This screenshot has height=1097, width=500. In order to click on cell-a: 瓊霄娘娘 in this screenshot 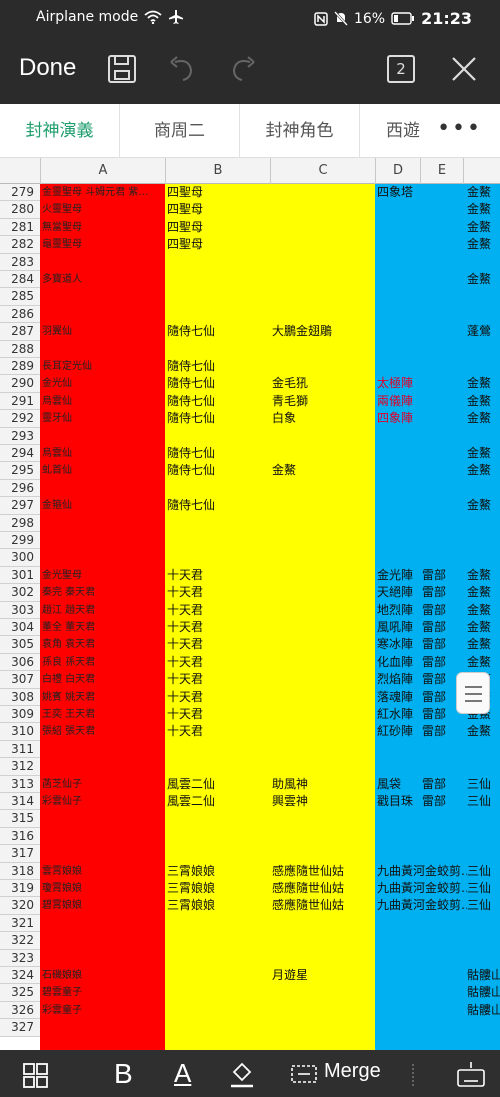, I will do `click(103, 888)`.